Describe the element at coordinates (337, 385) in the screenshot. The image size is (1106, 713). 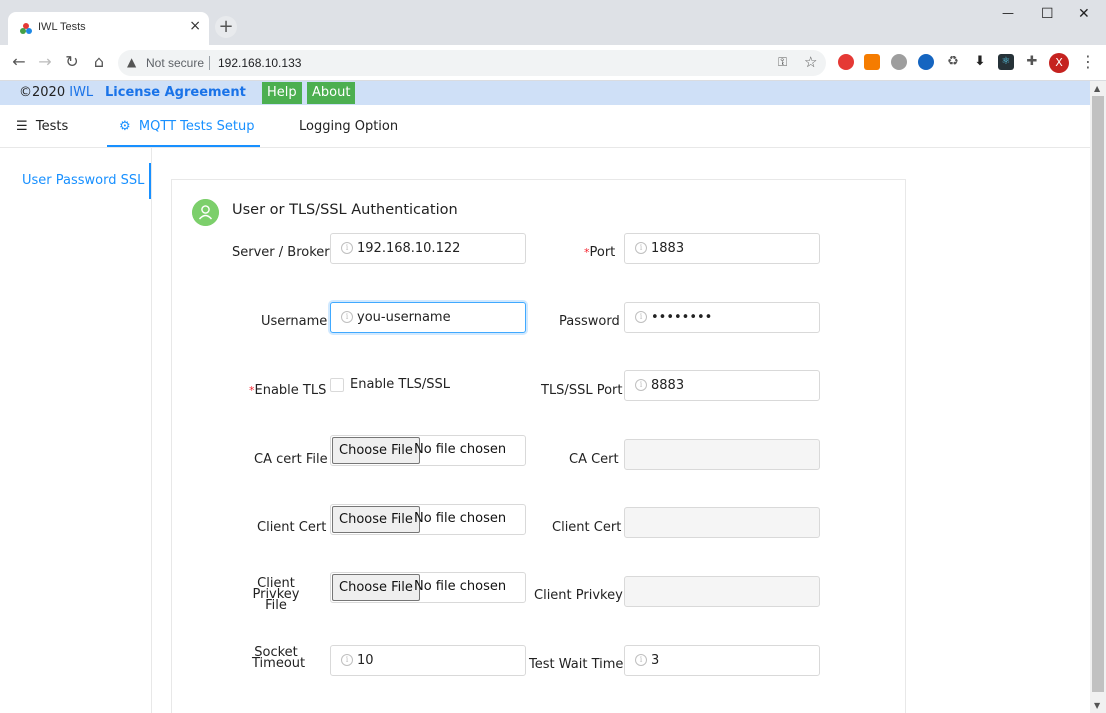
I see `enable-tls-checkbox` at that location.